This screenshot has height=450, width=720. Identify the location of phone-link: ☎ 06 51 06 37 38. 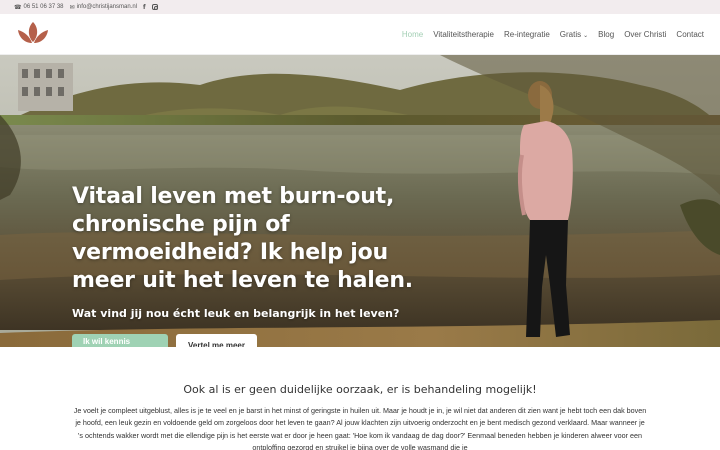
(39, 7).